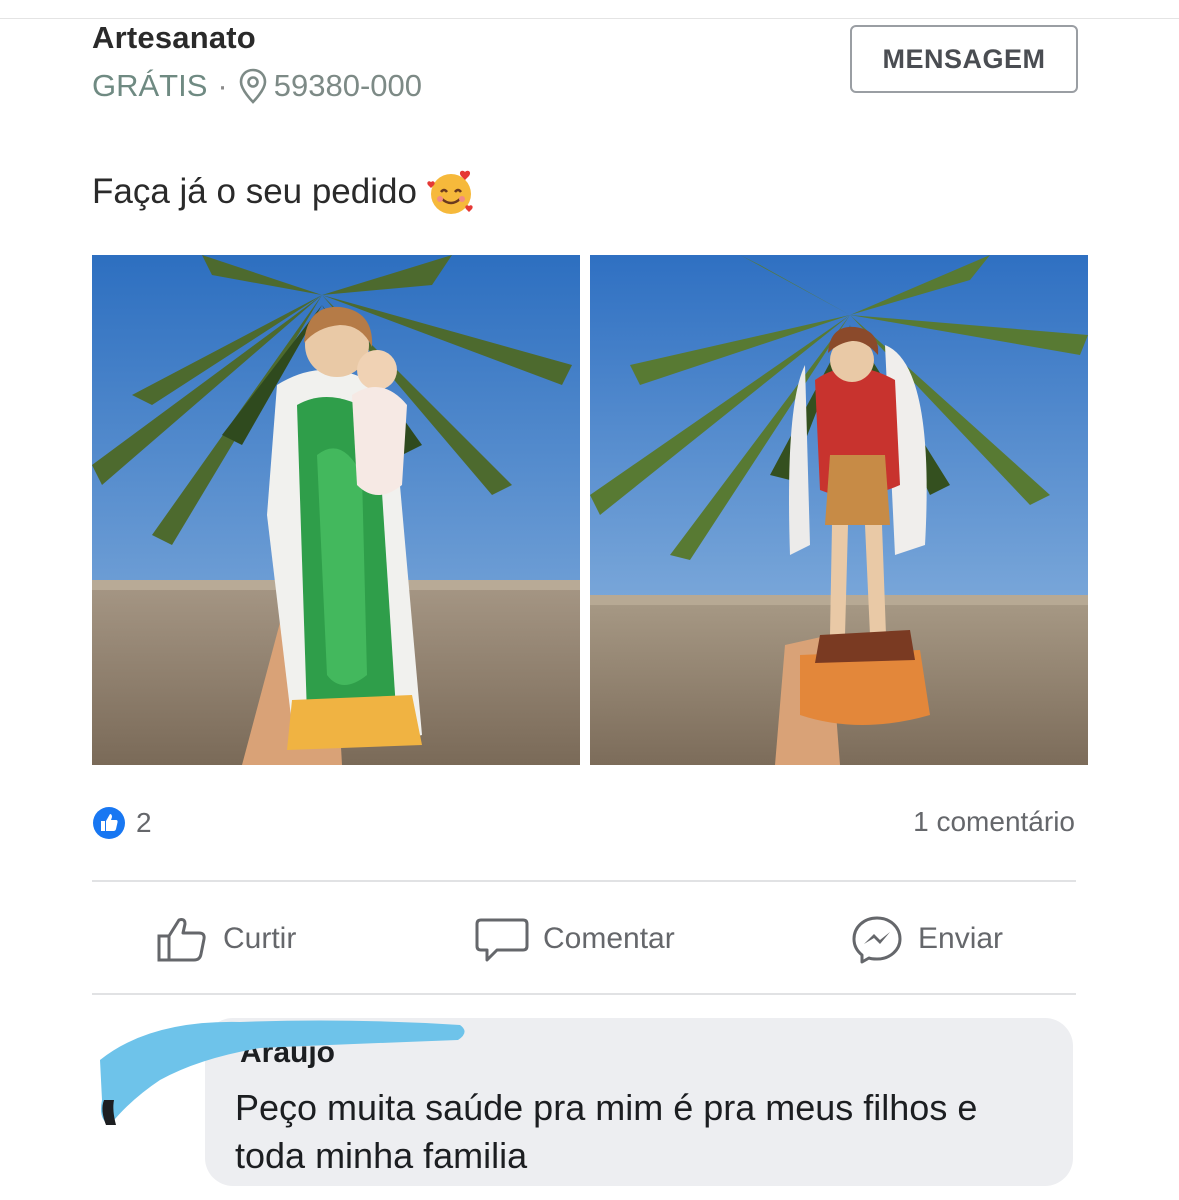 Image resolution: width=1179 pixels, height=1200 pixels. I want to click on thumbs-up-icon, so click(181, 940).